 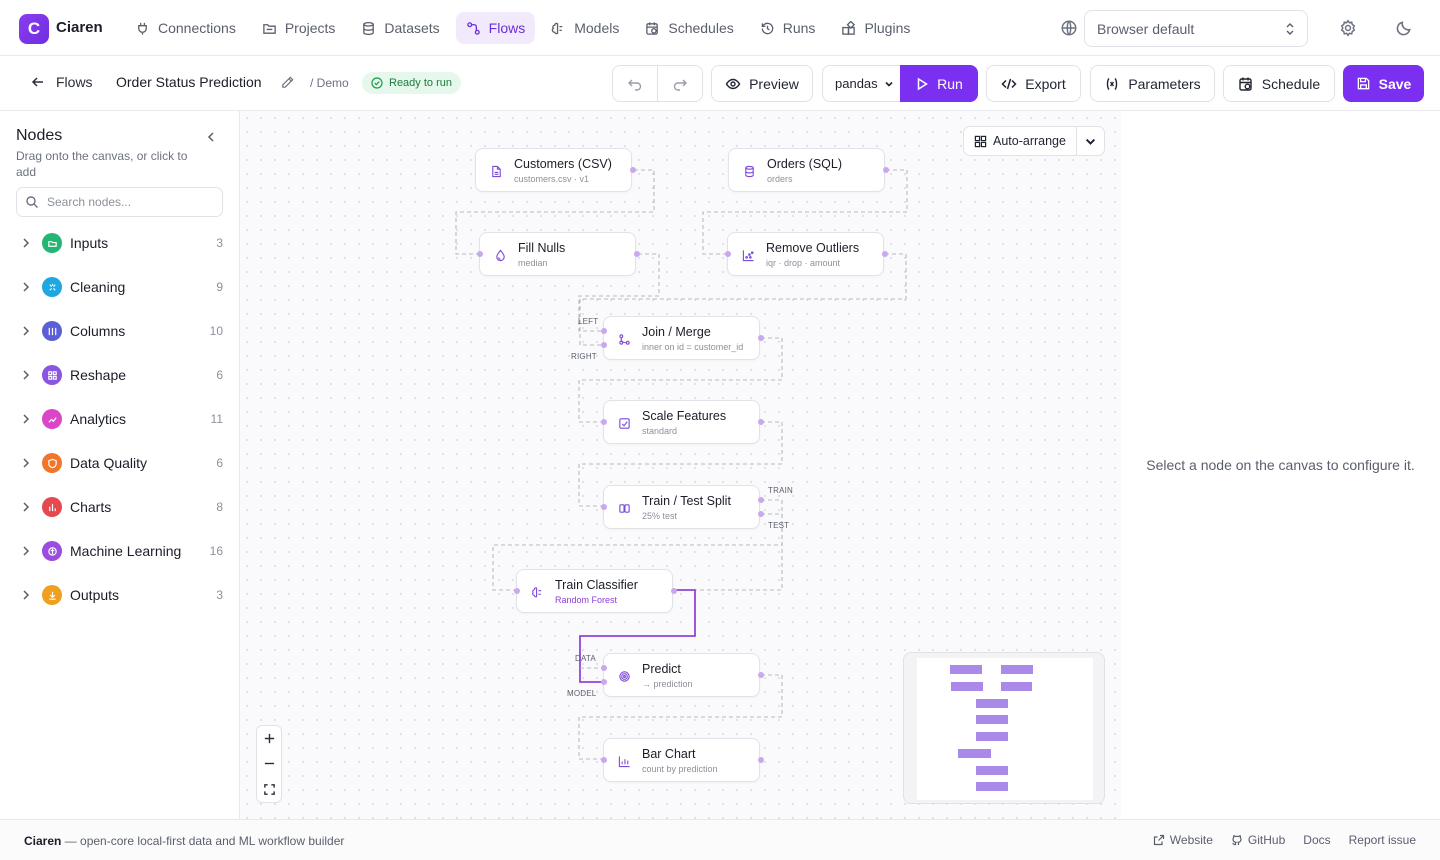 What do you see at coordinates (604, 345) in the screenshot?
I see `input-port-right` at bounding box center [604, 345].